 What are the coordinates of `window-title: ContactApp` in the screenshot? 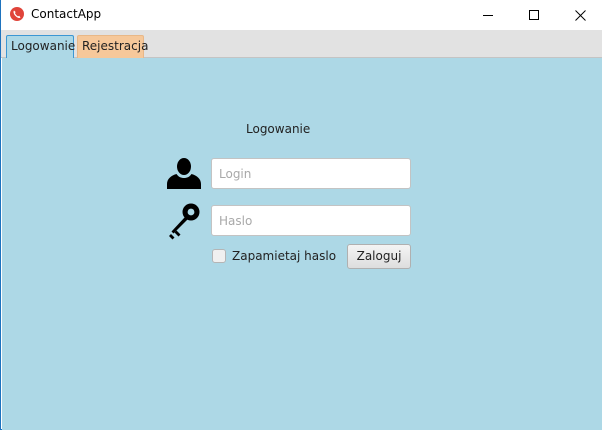 It's located at (66, 14).